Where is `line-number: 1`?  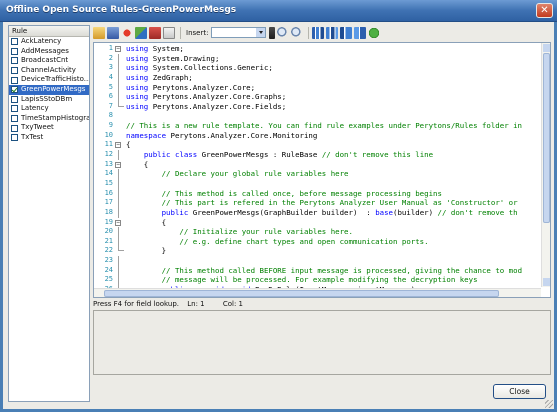
line-number: 1 is located at coordinates (110, 48).